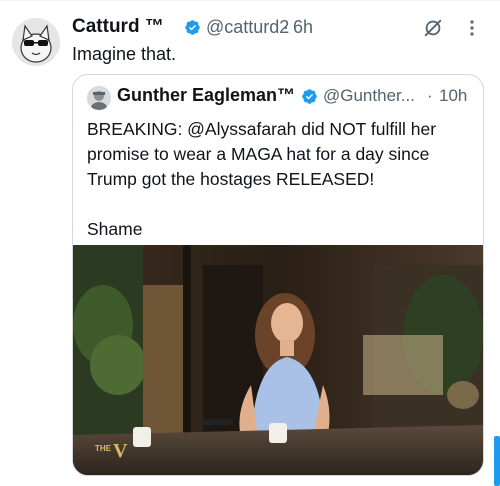 This screenshot has height=486, width=500. Describe the element at coordinates (120, 451) in the screenshot. I see `svg-text: V` at that location.